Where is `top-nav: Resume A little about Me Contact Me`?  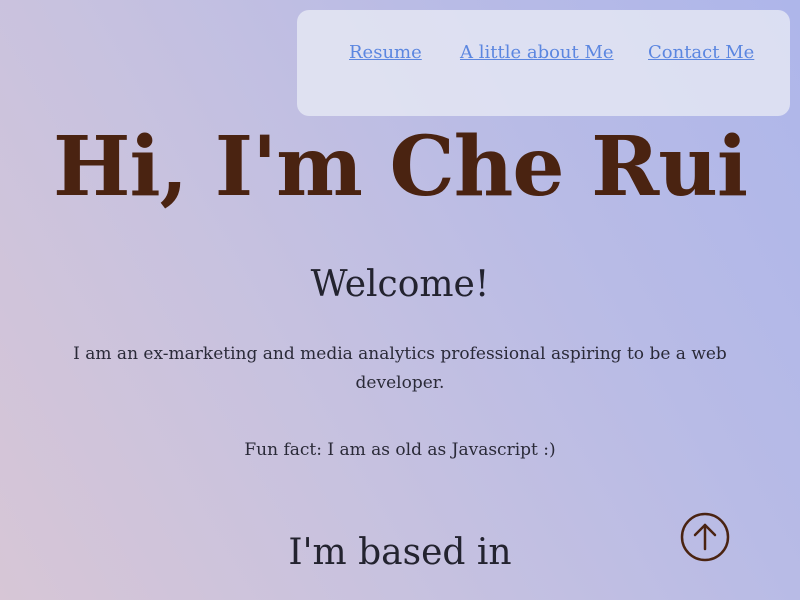 top-nav: Resume A little about Me Contact Me is located at coordinates (543, 63).